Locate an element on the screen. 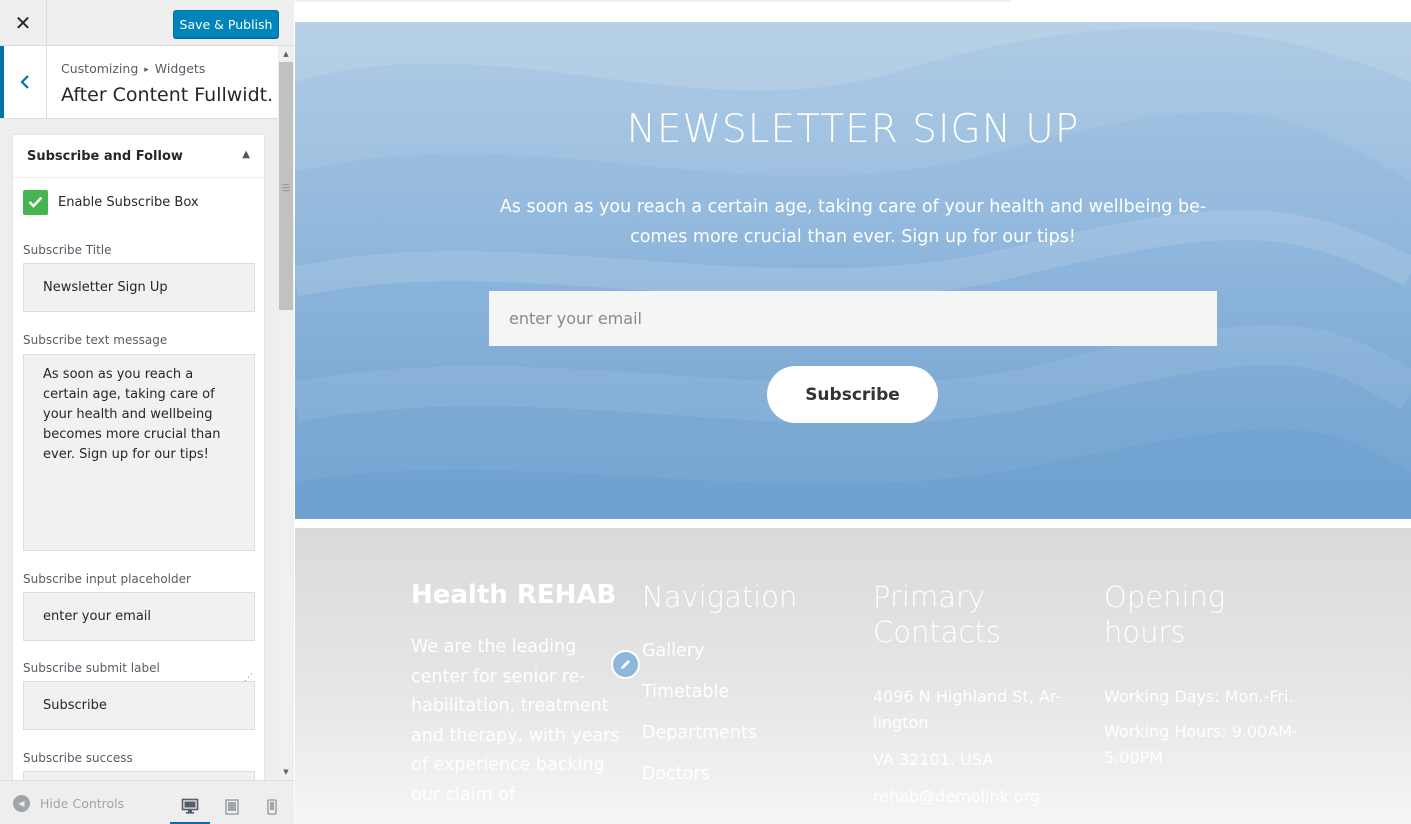 This screenshot has height=824, width=1411. enable-subscribe-checkbox is located at coordinates (35, 202).